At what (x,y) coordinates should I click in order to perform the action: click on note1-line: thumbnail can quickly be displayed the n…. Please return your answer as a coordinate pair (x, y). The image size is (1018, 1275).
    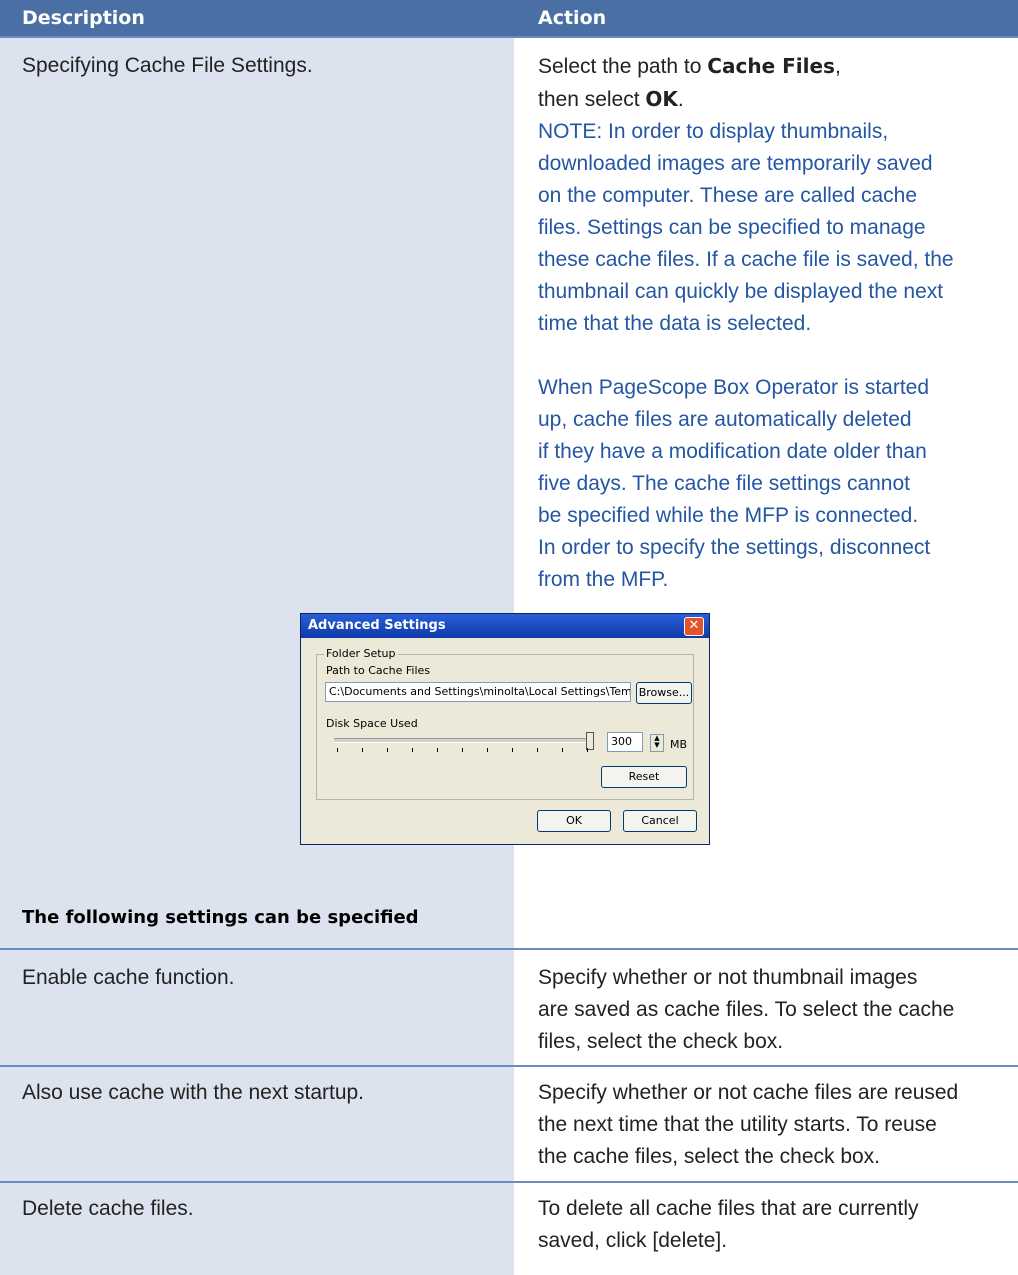
    Looking at the image, I should click on (741, 291).